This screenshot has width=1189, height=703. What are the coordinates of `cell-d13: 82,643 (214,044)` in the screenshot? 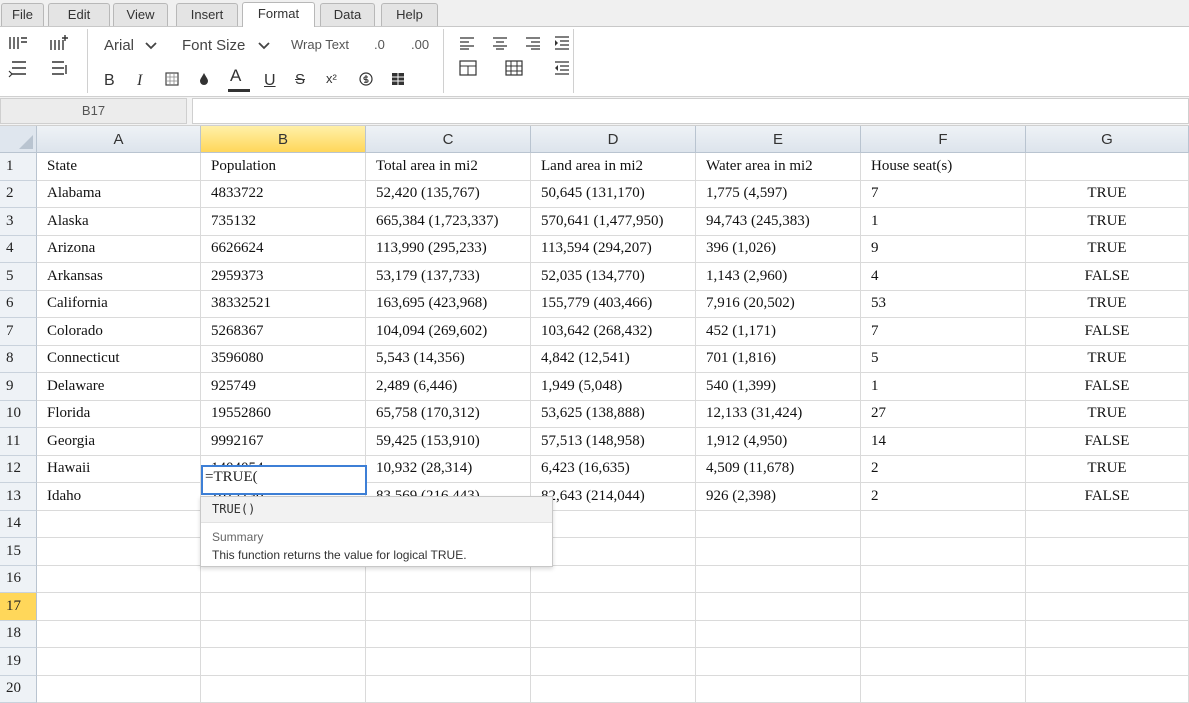 It's located at (613, 497).